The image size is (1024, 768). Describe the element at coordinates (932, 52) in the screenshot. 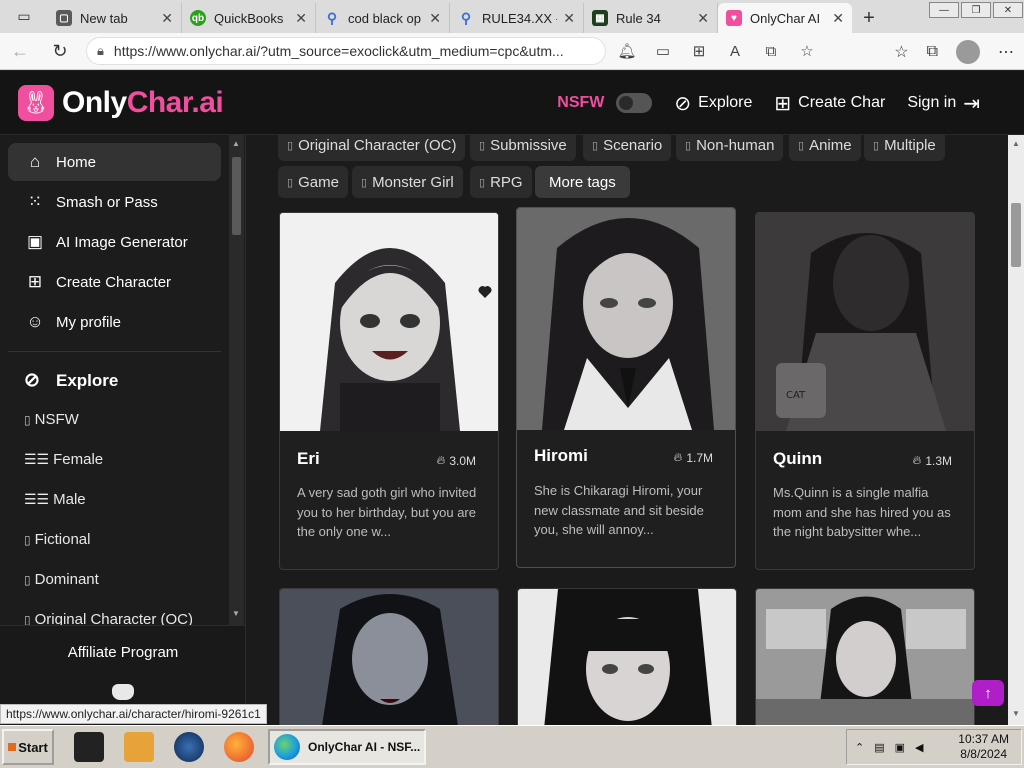

I see `collections-icon: ⧉` at that location.